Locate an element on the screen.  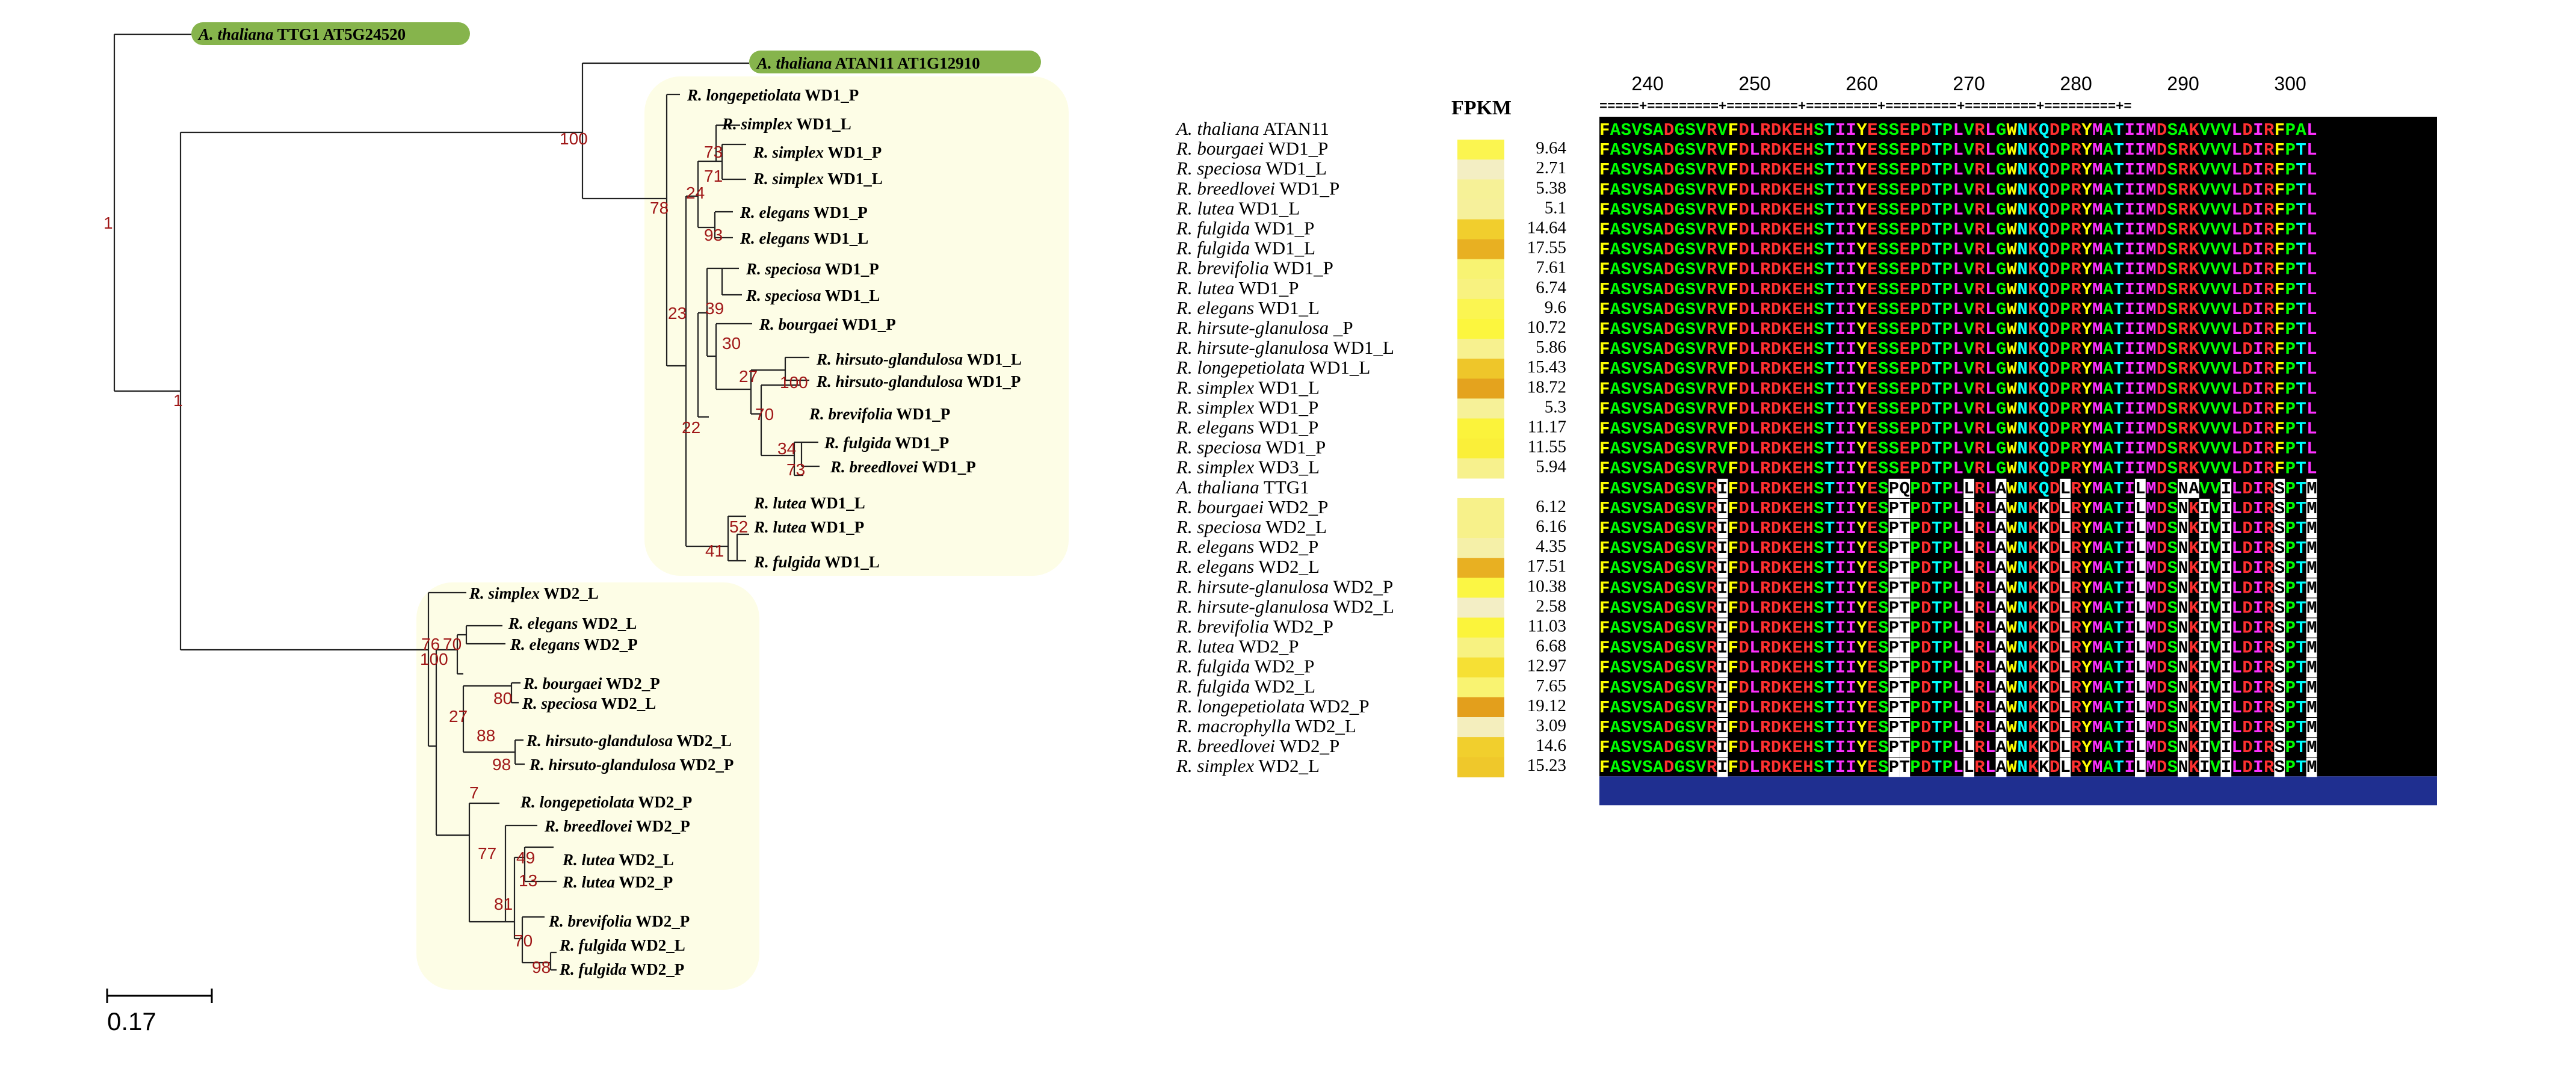
wd1-tip-label: R. breedlovei WD1_P is located at coordinates (903, 467).